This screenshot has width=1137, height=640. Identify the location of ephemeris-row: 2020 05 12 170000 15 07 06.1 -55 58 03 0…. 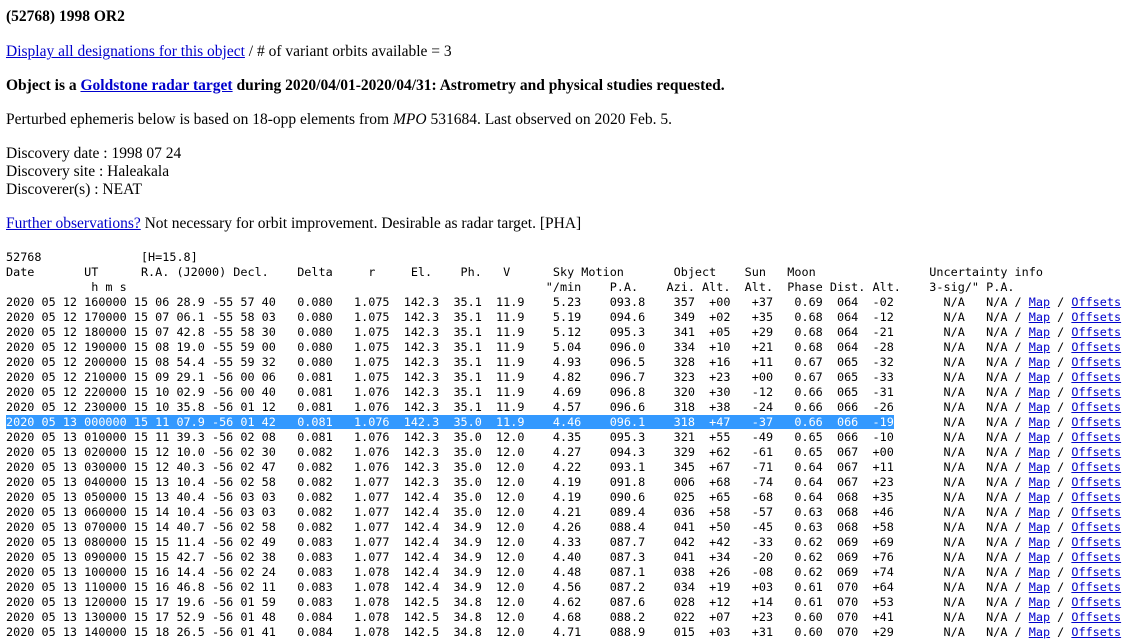
(563, 317).